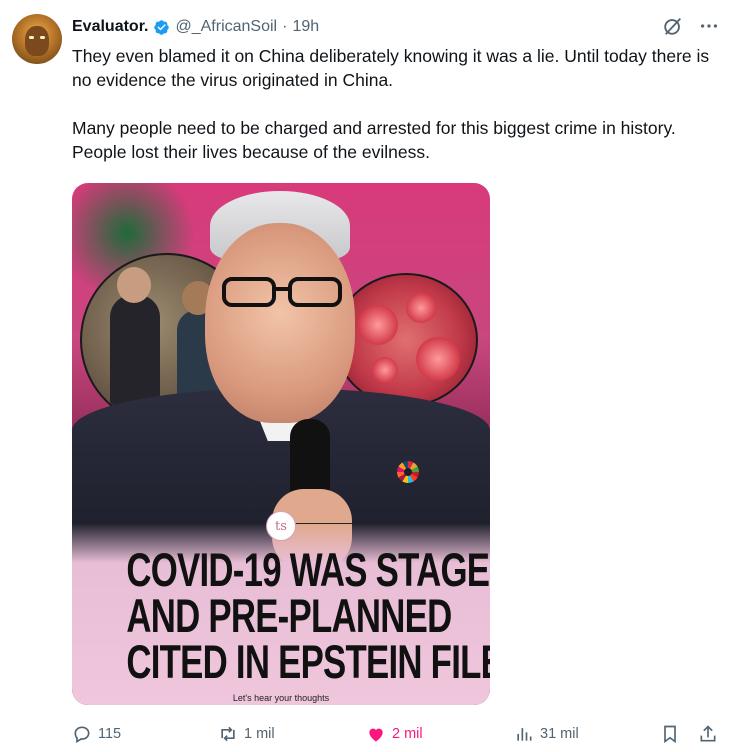 Image resolution: width=738 pixels, height=752 pixels. Describe the element at coordinates (282, 292) in the screenshot. I see `glasses` at that location.